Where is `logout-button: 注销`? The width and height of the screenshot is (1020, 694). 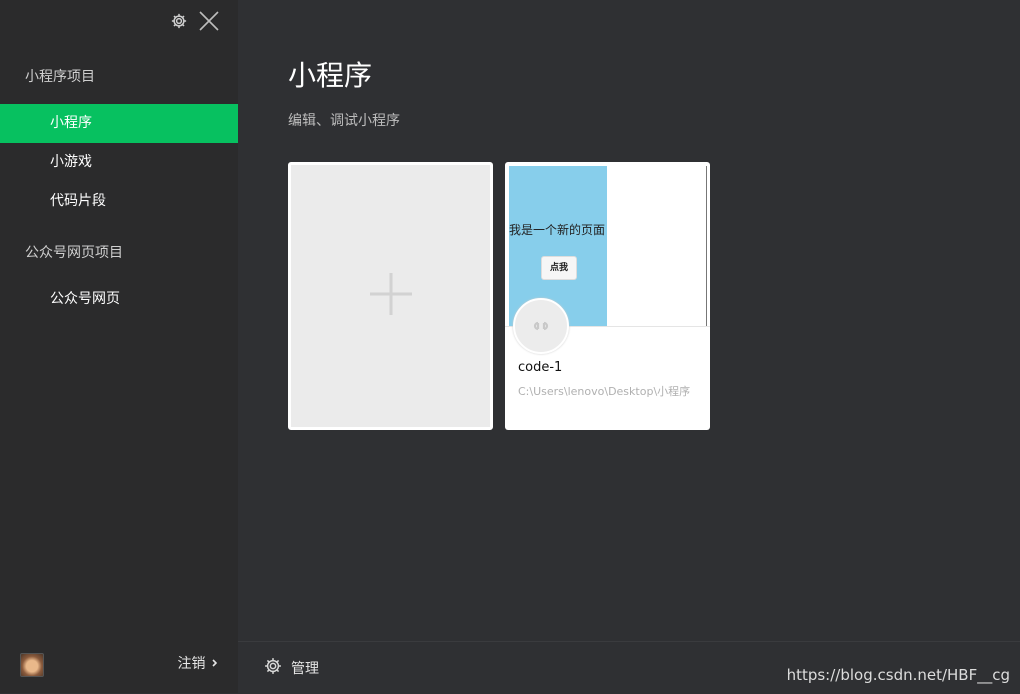
logout-button: 注销 is located at coordinates (199, 663).